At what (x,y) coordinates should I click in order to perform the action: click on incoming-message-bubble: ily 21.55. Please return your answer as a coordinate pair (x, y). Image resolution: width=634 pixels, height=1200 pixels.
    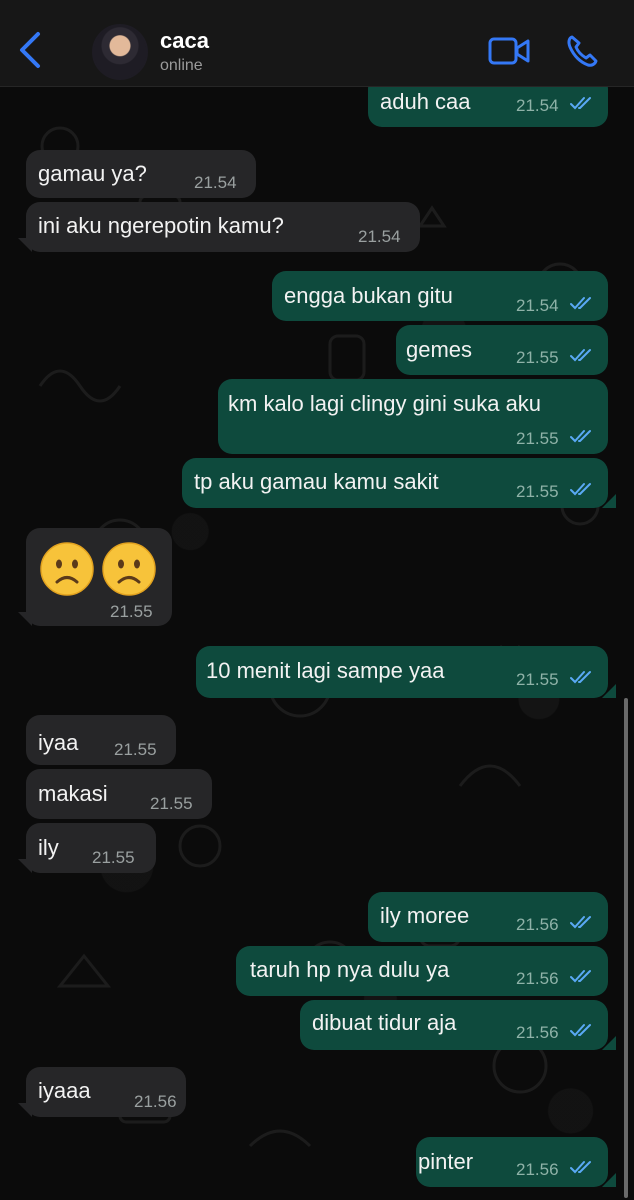
    Looking at the image, I should click on (87, 848).